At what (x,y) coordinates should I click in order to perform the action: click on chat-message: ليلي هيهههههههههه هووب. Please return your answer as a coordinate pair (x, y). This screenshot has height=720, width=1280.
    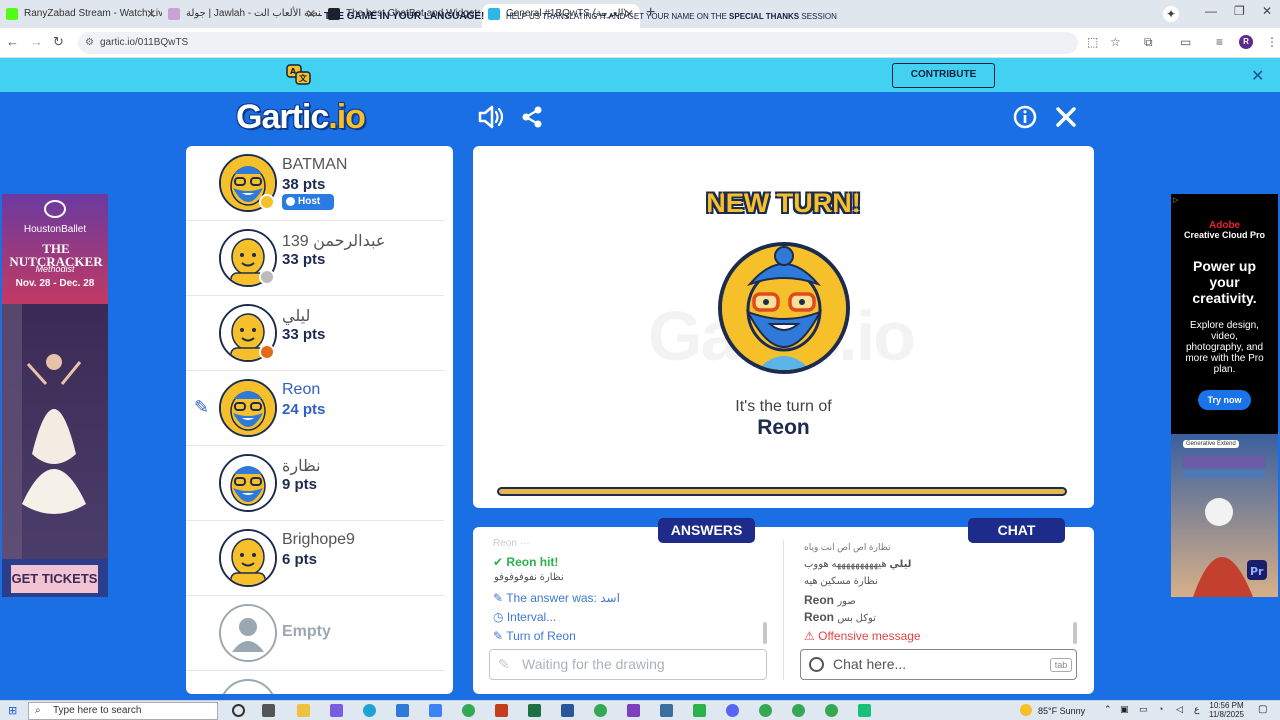
    Looking at the image, I should click on (857, 564).